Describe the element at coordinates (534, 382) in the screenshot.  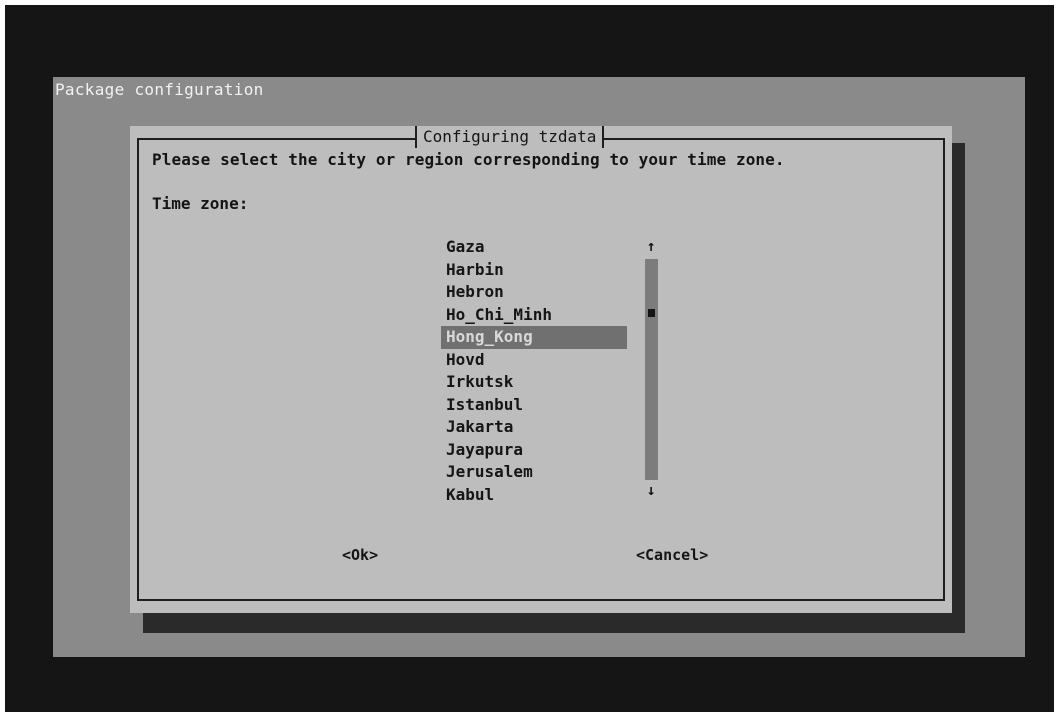
I see `time-zone-option: Irkutsk` at that location.